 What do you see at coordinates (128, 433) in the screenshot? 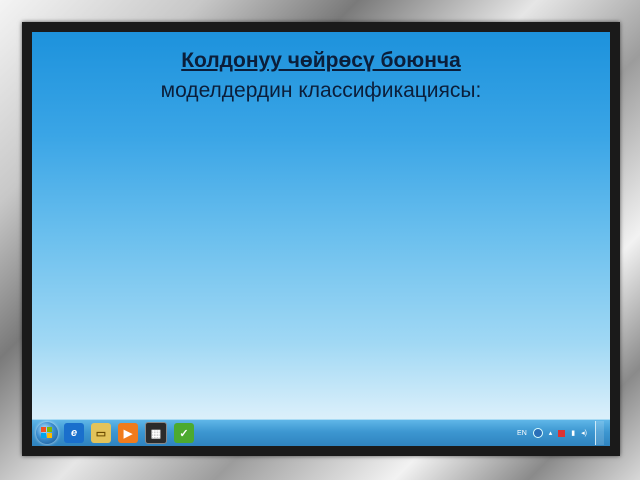
I see `media-player-icon: ▶` at bounding box center [128, 433].